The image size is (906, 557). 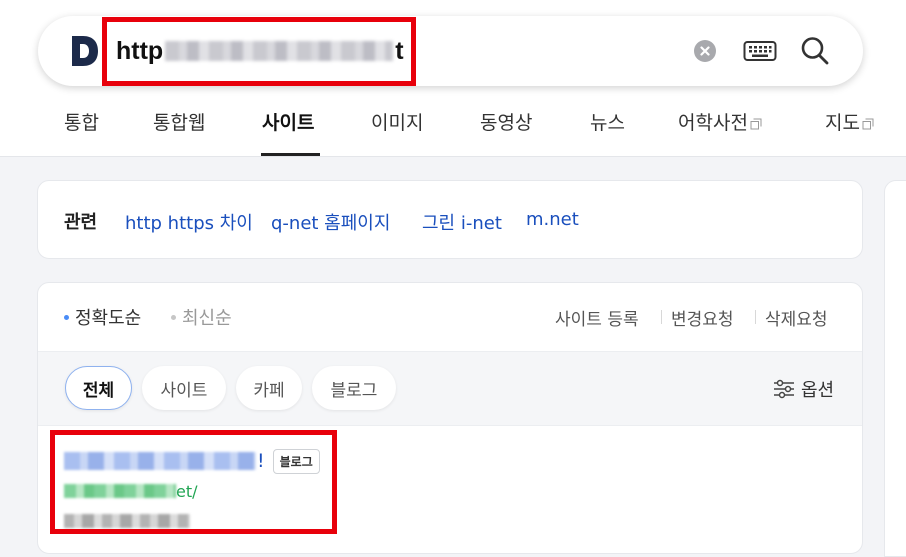 I want to click on change-request-link: 변경요청, so click(x=702, y=317).